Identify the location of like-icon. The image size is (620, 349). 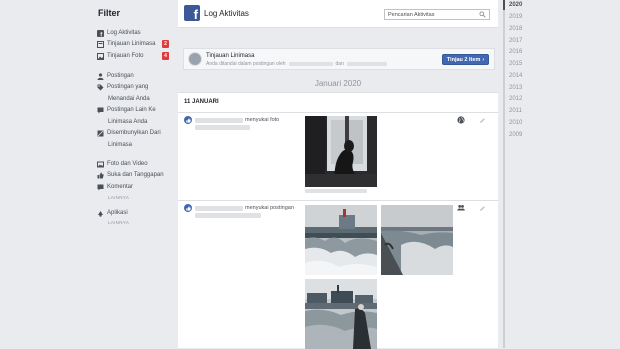
(100, 175).